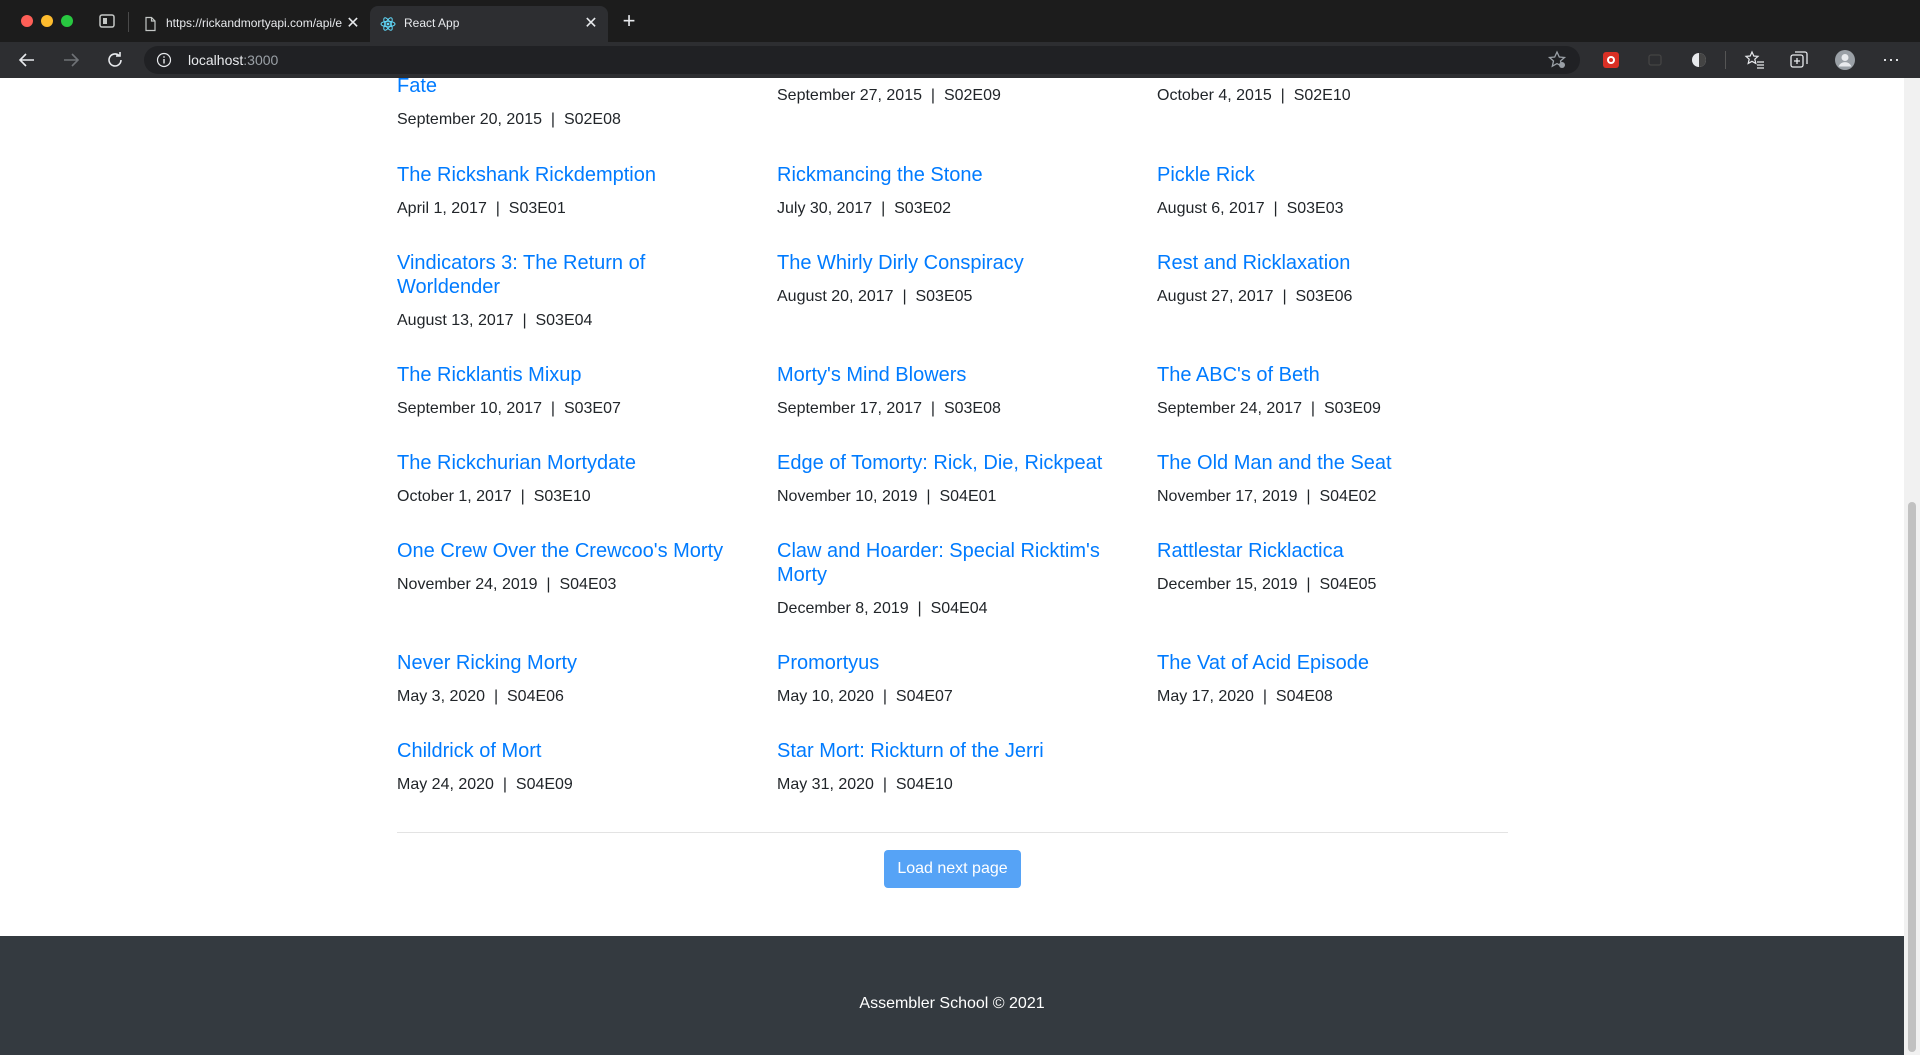 The height and width of the screenshot is (1055, 1920). I want to click on episode-title-link: Vindicators 3: The Return of Worldender, so click(547, 275).